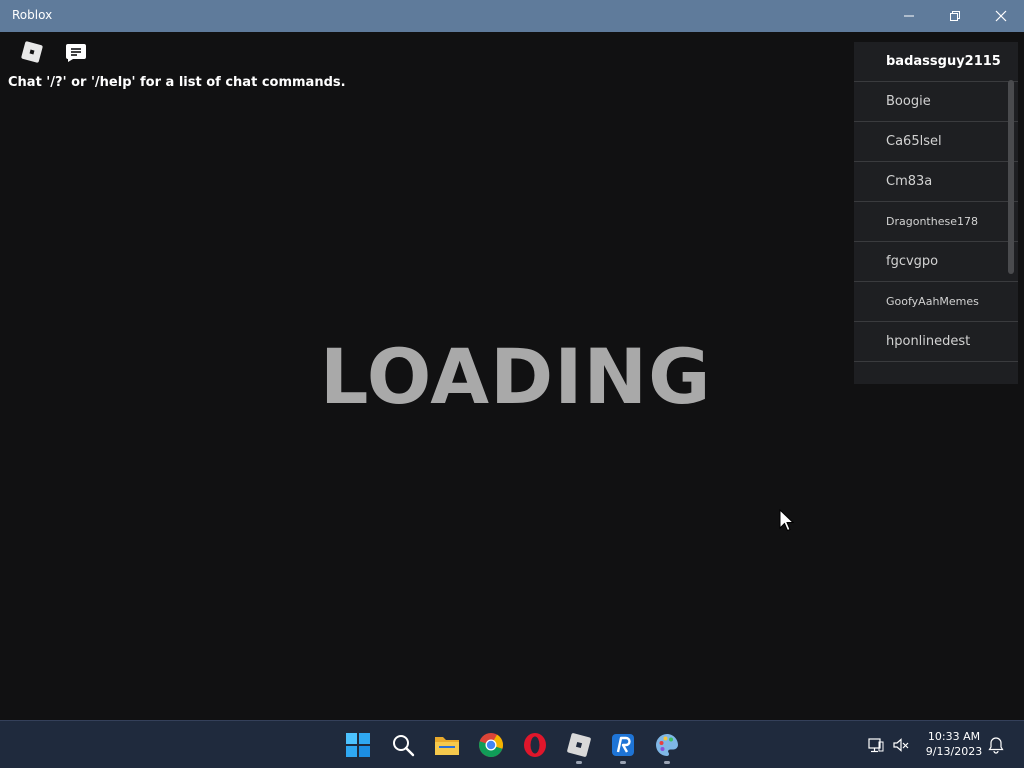  Describe the element at coordinates (936, 142) in the screenshot. I see `player-list-item: Ca65lsel` at that location.